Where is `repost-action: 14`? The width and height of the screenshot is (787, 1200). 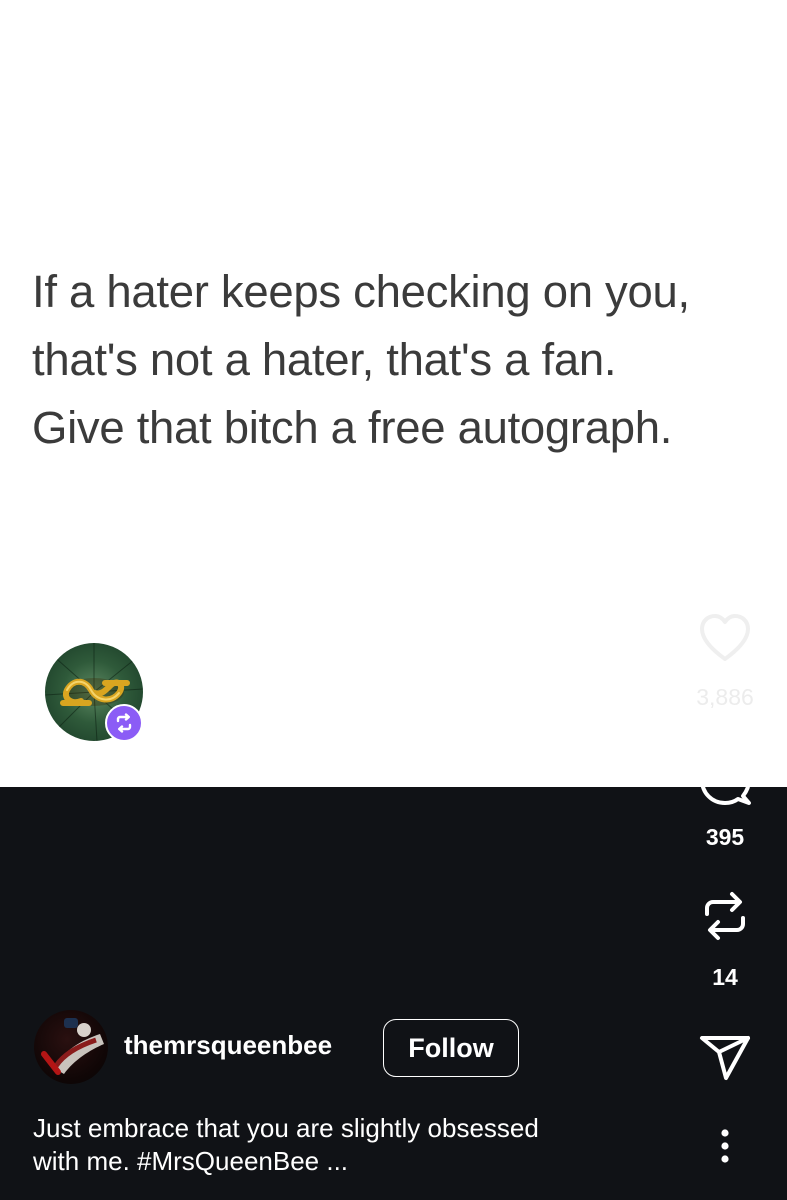
repost-action: 14 is located at coordinates (725, 938).